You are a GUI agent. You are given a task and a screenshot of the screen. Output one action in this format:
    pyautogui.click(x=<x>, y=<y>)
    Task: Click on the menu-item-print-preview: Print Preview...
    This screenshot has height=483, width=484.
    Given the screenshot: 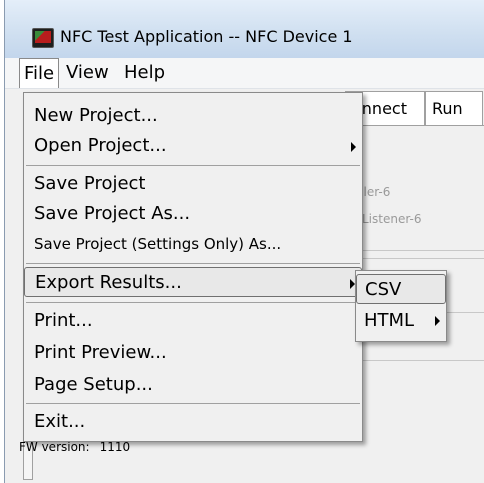 What is the action you would take?
    pyautogui.click(x=193, y=353)
    